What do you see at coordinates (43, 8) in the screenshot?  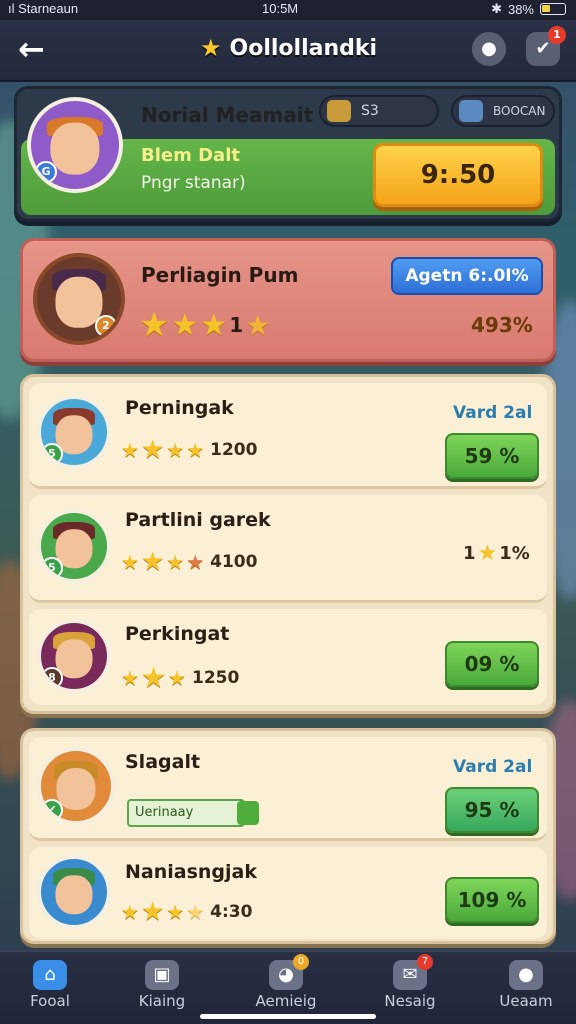 I see `carrier-label: ıl Starneaun` at bounding box center [43, 8].